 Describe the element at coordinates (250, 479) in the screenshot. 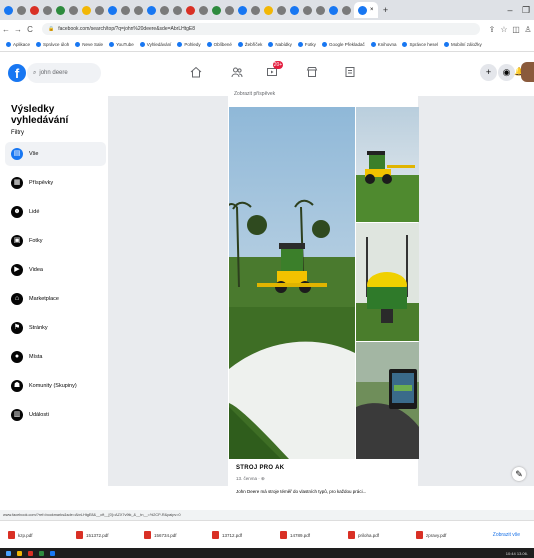

I see `post-date: 13. června · ⊕` at that location.